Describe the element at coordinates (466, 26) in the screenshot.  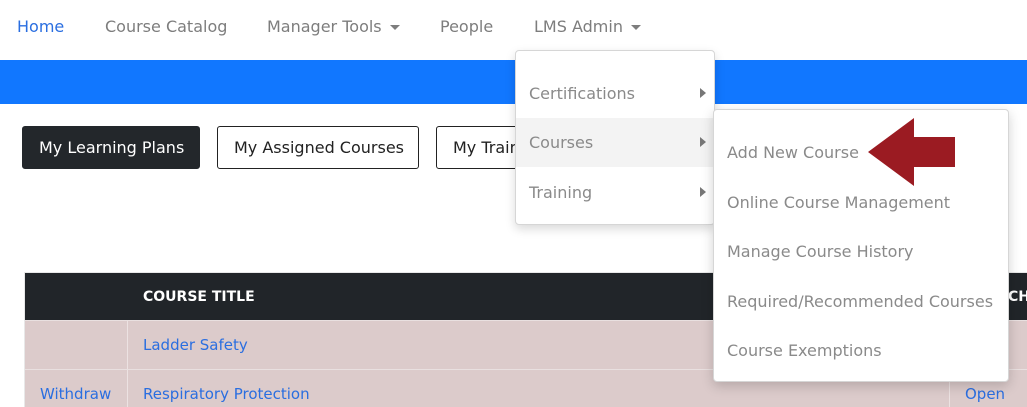
I see `nav-people: People` at that location.